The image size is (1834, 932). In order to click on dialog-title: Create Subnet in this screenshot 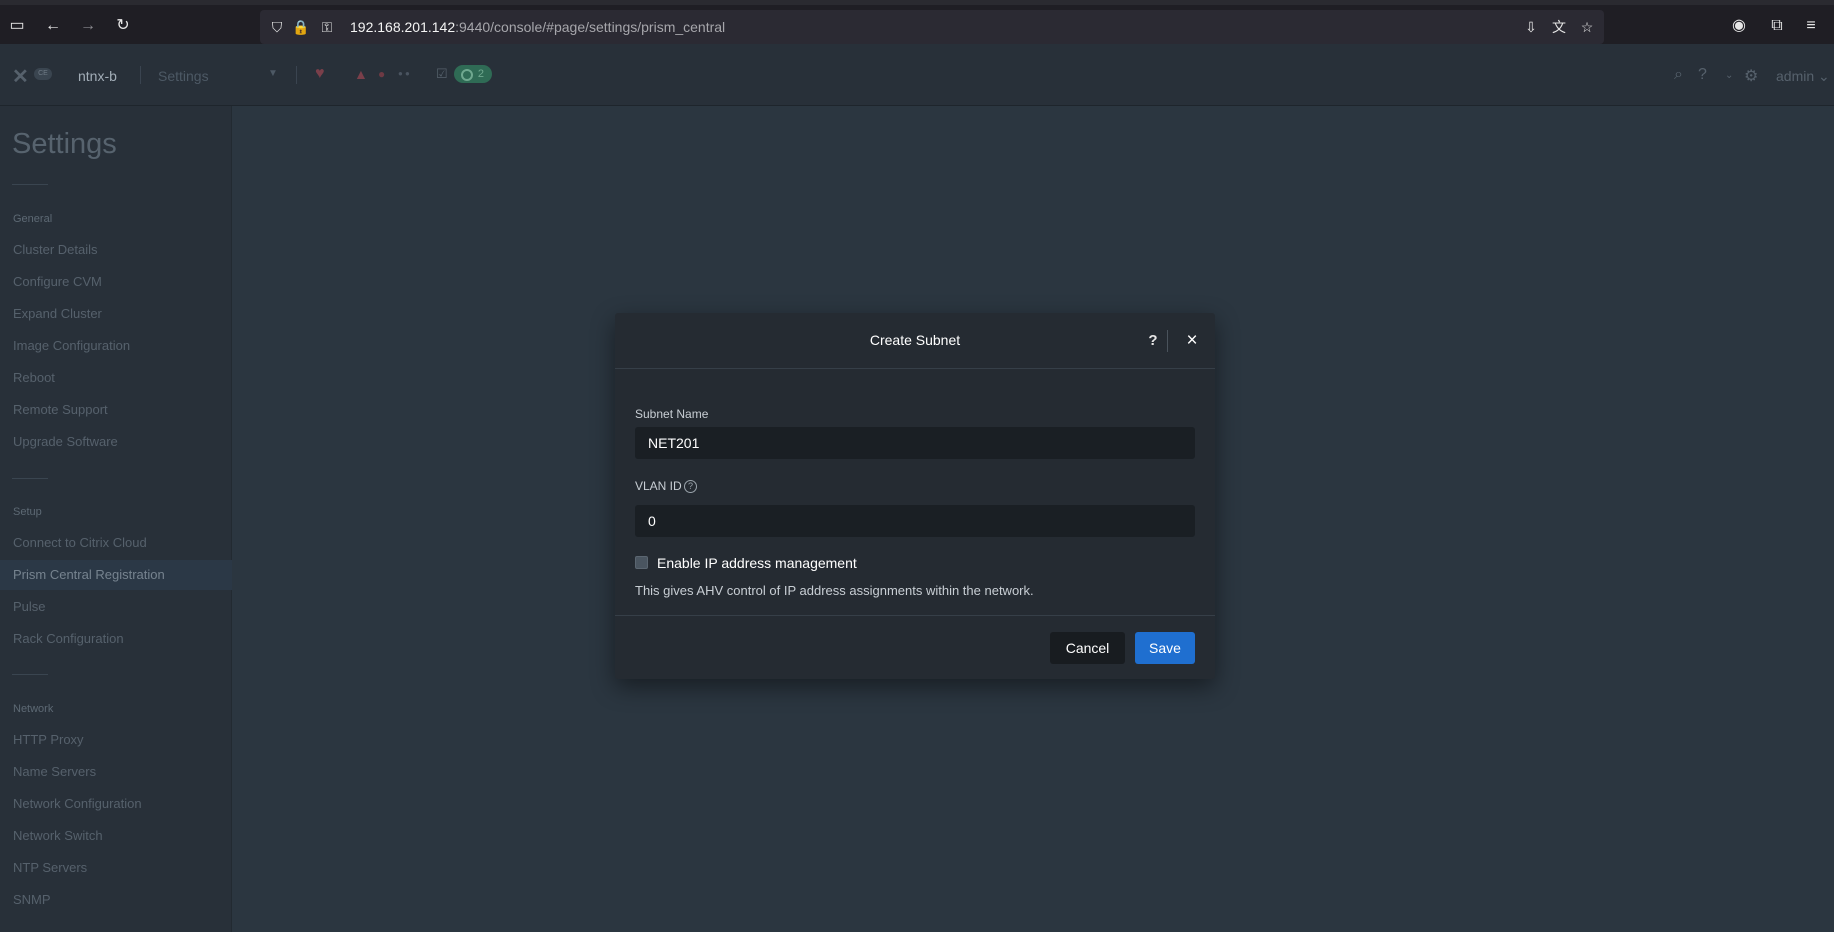, I will do `click(915, 340)`.